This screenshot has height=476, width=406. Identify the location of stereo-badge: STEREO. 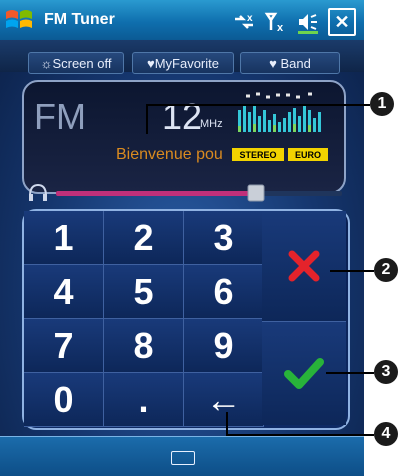
(258, 154).